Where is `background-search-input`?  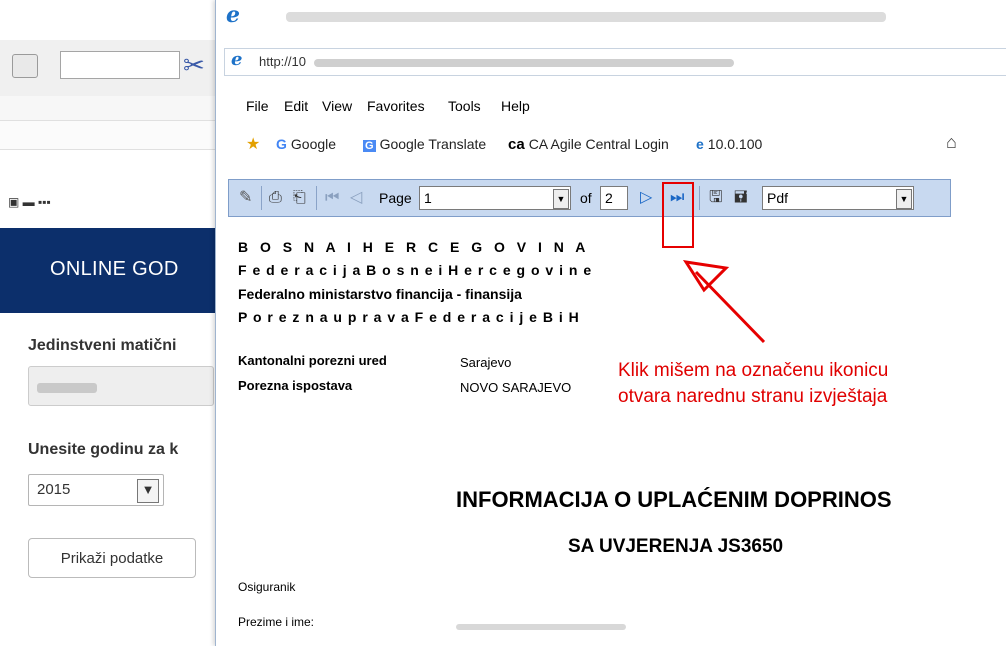 background-search-input is located at coordinates (120, 65).